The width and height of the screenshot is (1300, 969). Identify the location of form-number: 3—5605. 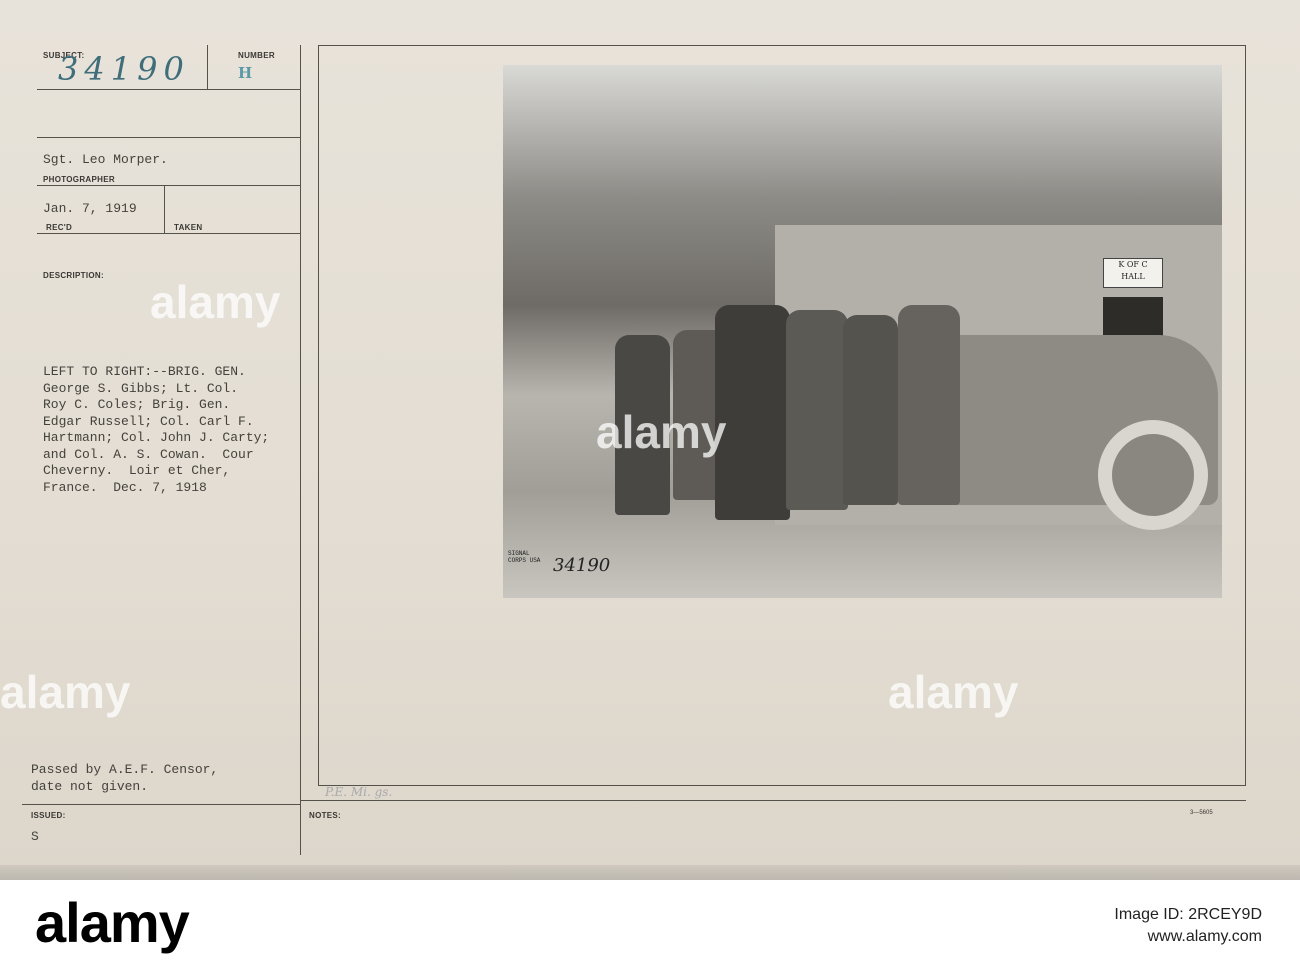
(1201, 813).